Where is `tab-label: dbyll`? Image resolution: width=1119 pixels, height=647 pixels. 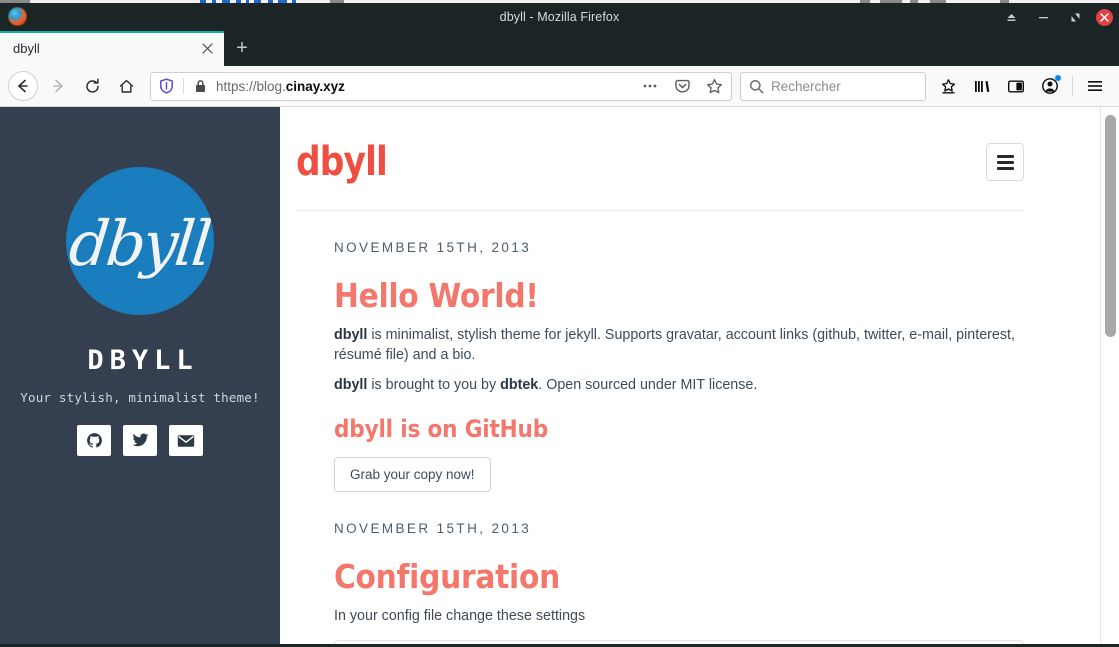 tab-label: dbyll is located at coordinates (26, 48).